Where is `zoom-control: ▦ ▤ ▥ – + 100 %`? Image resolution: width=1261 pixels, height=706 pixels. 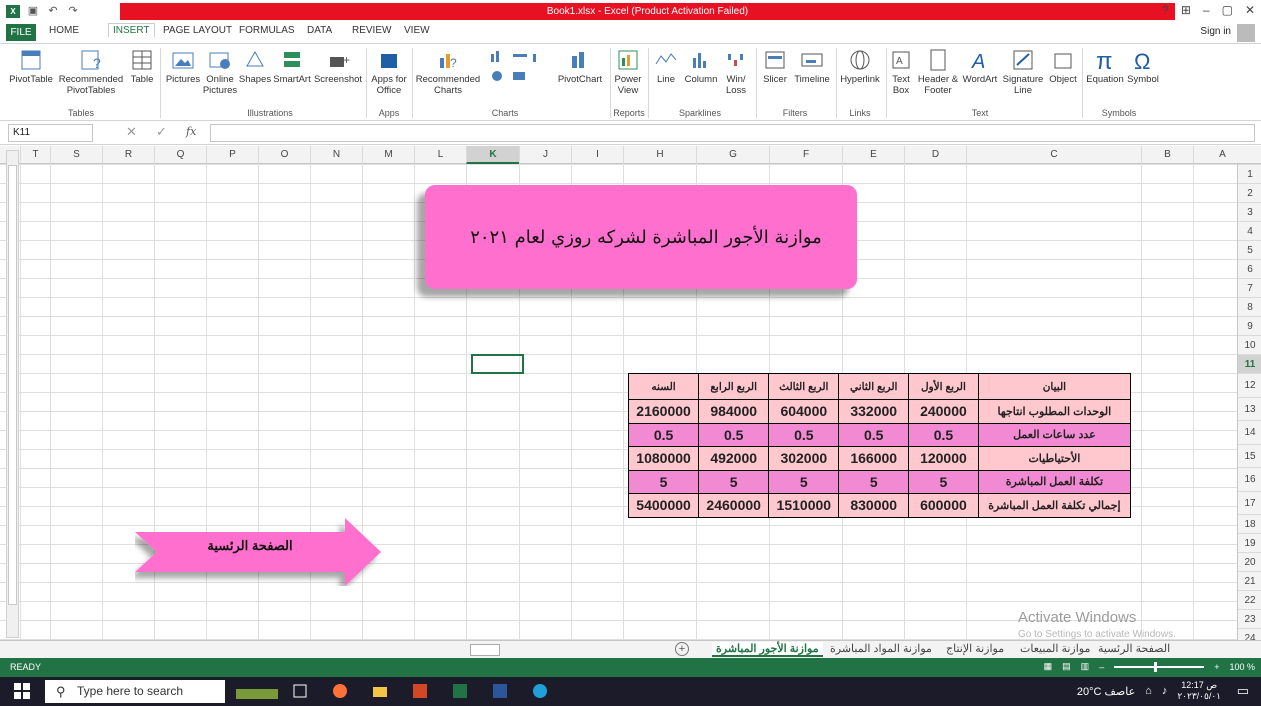 zoom-control: ▦ ▤ ▥ – + 100 % is located at coordinates (1149, 666).